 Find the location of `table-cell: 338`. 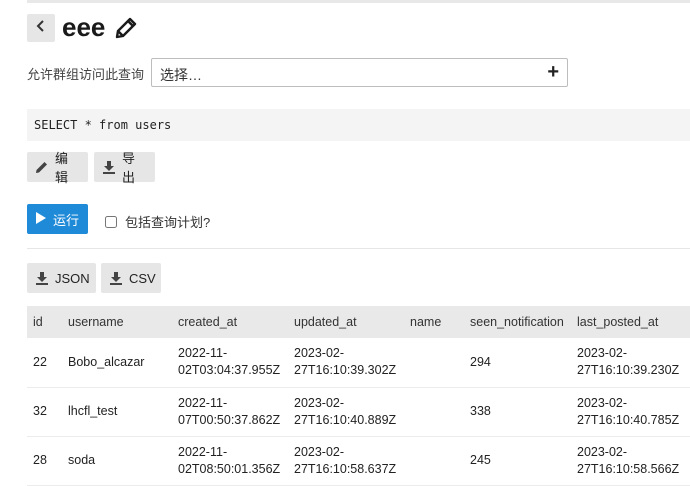

table-cell: 338 is located at coordinates (480, 411).